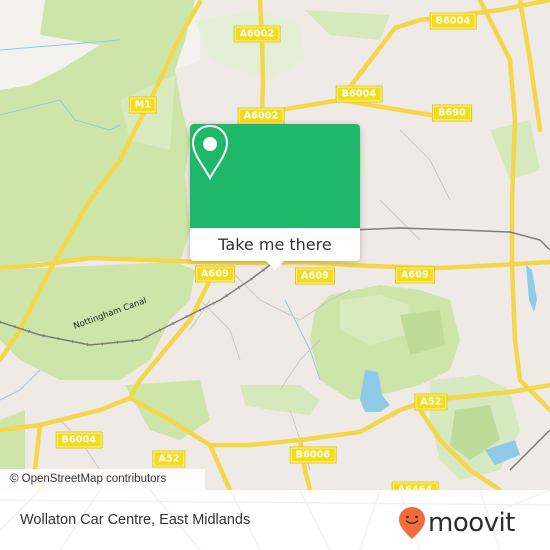 The height and width of the screenshot is (550, 550). Describe the element at coordinates (313, 455) in the screenshot. I see `road-label: B6006` at that location.